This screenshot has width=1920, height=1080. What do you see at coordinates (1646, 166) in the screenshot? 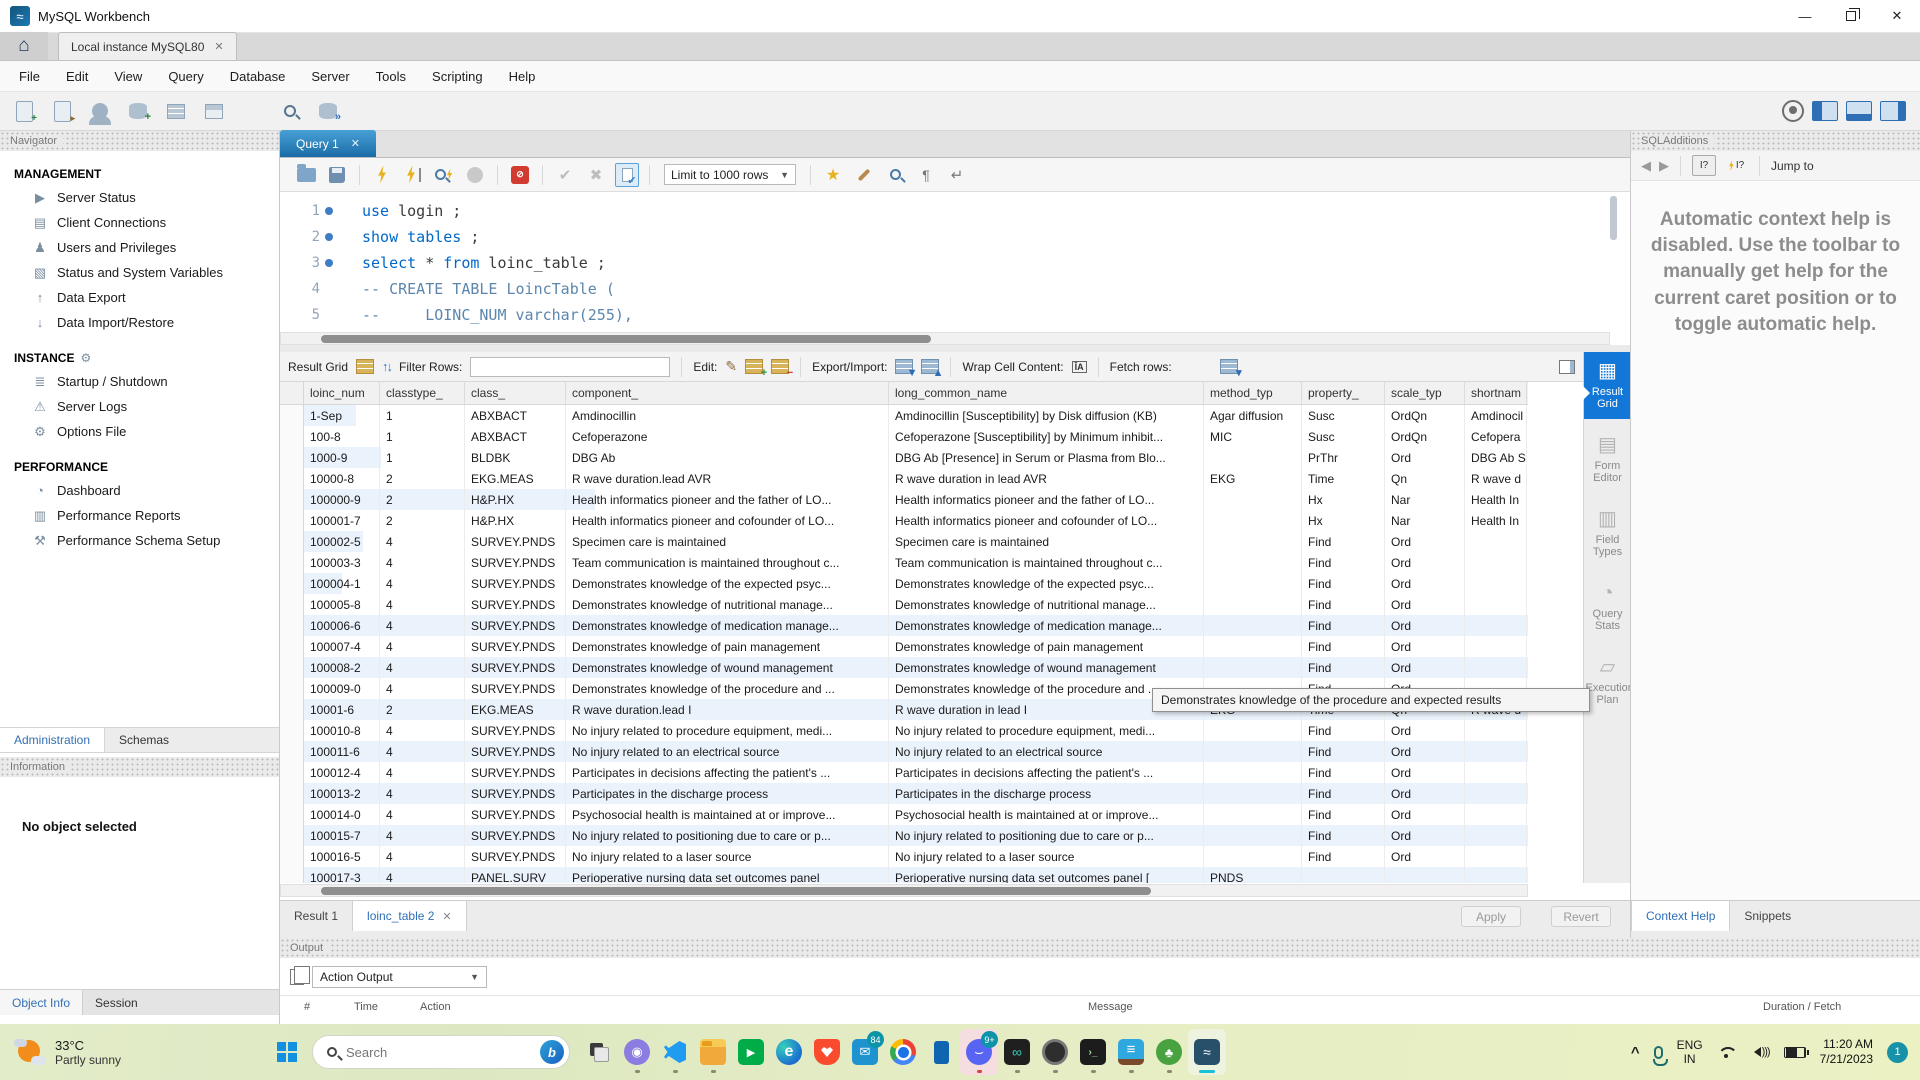
I see `back-icon: ◀` at bounding box center [1646, 166].